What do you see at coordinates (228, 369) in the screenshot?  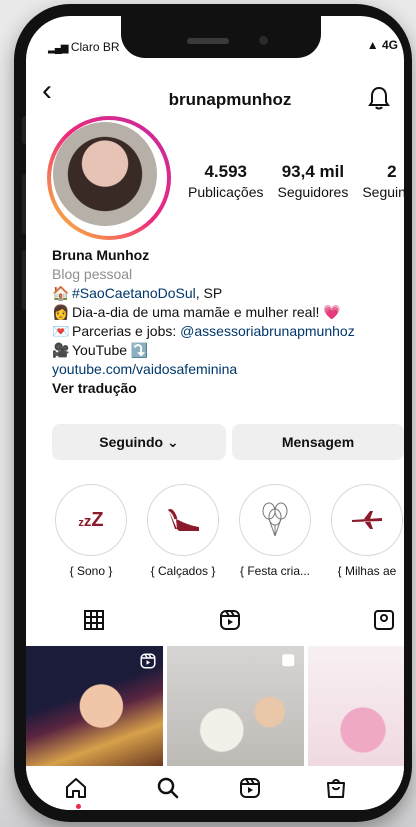 I see `profile-website-link: youtube.com/vaidosafeminina` at bounding box center [228, 369].